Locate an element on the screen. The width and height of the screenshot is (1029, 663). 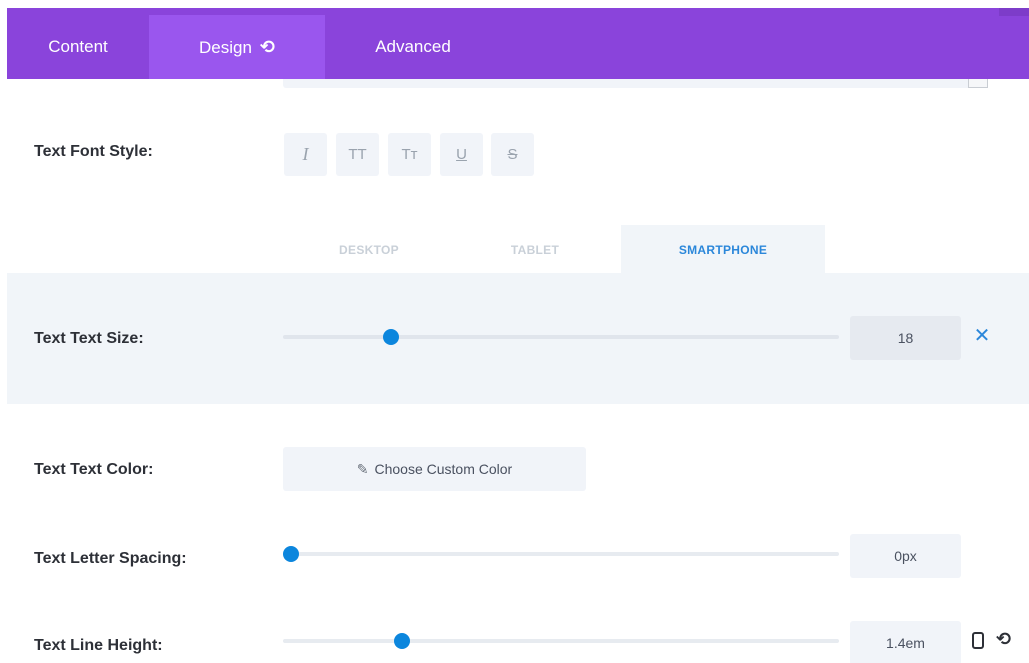
undo-icon: ⟲ is located at coordinates (267, 47).